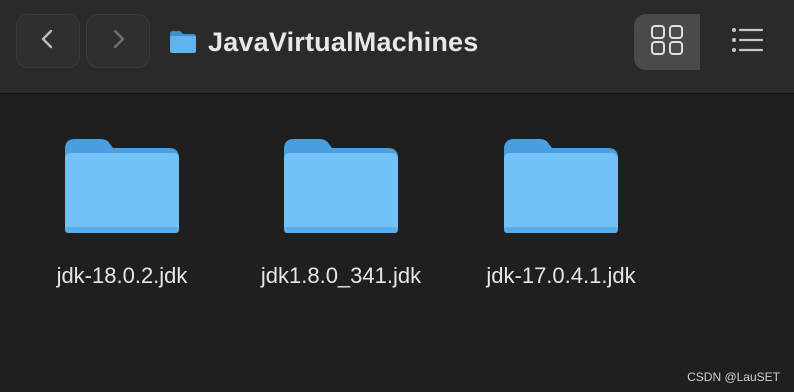 Image resolution: width=794 pixels, height=392 pixels. I want to click on grid-icon, so click(667, 42).